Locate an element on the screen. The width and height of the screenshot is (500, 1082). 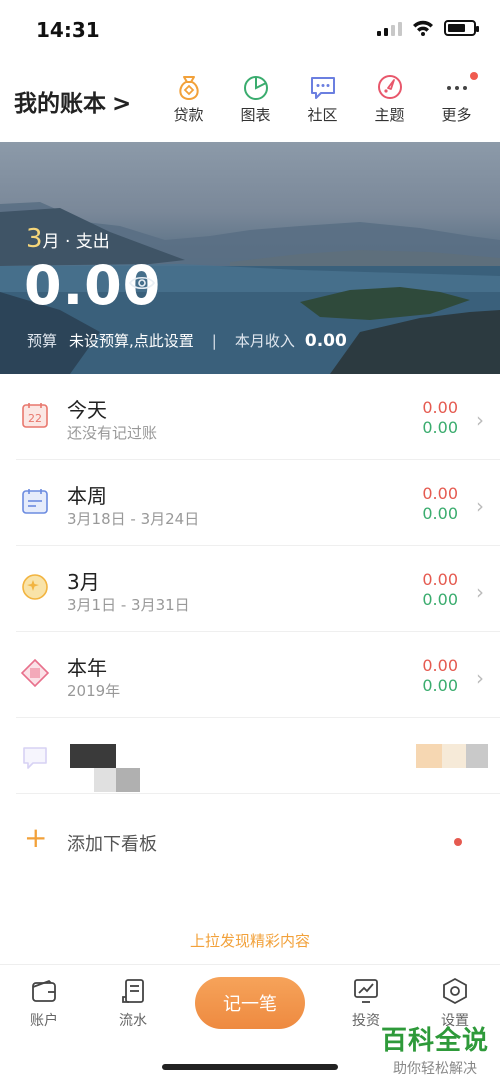
wallet-icon is located at coordinates (44, 990).